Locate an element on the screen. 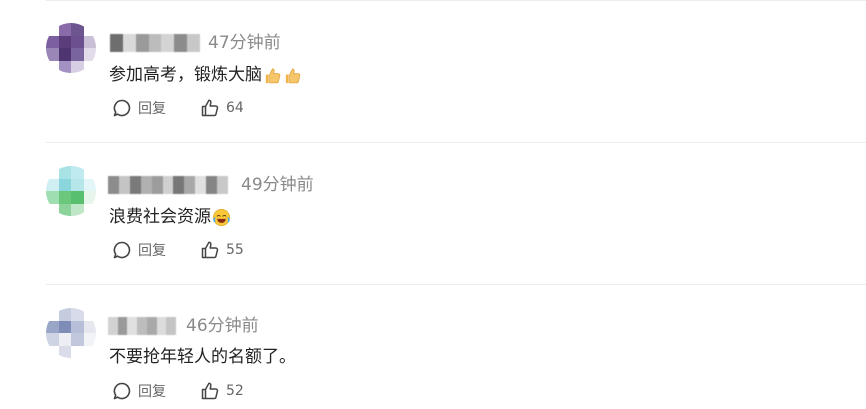  like-button: 52 is located at coordinates (222, 391).